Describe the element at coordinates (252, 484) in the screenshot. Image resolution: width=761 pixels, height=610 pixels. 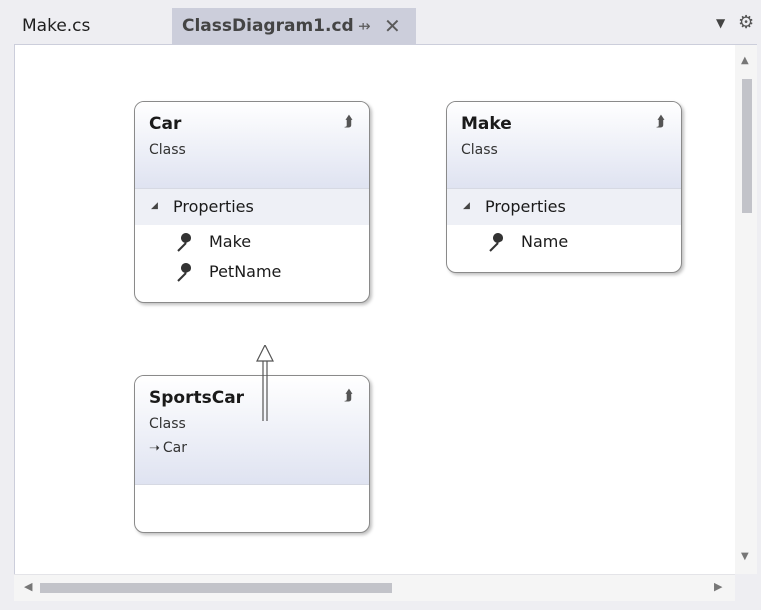
I see `empty-member-area` at that location.